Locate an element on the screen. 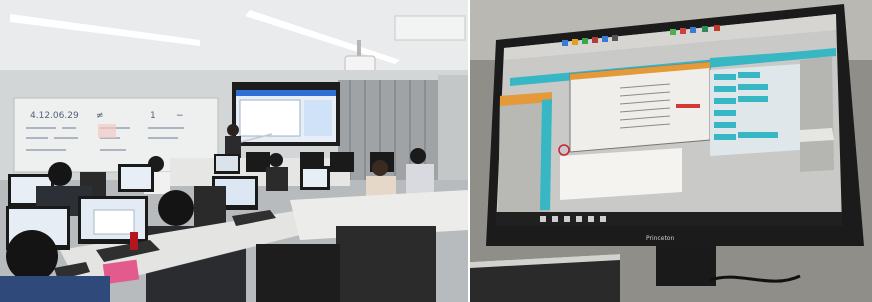  monitor-stand is located at coordinates (686, 266).